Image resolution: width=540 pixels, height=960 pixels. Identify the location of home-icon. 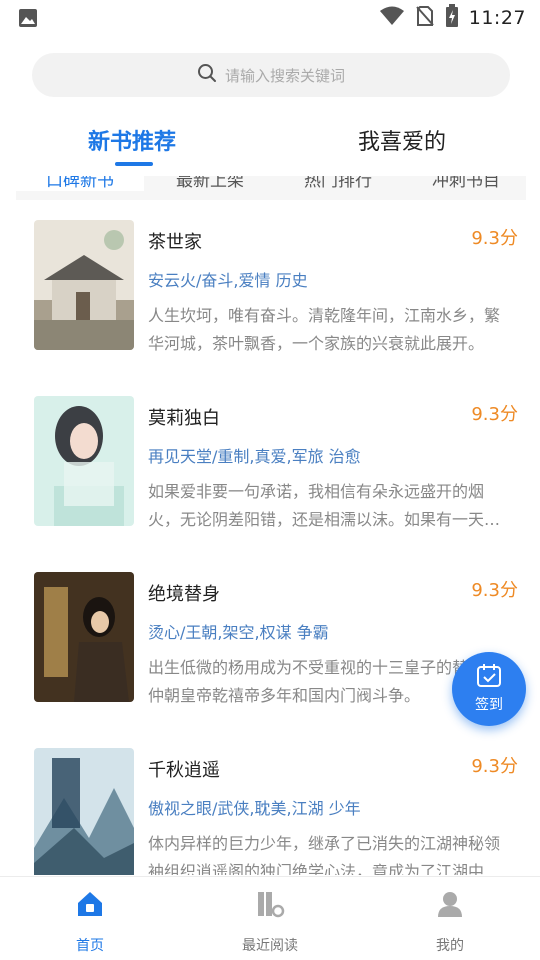
(90, 906).